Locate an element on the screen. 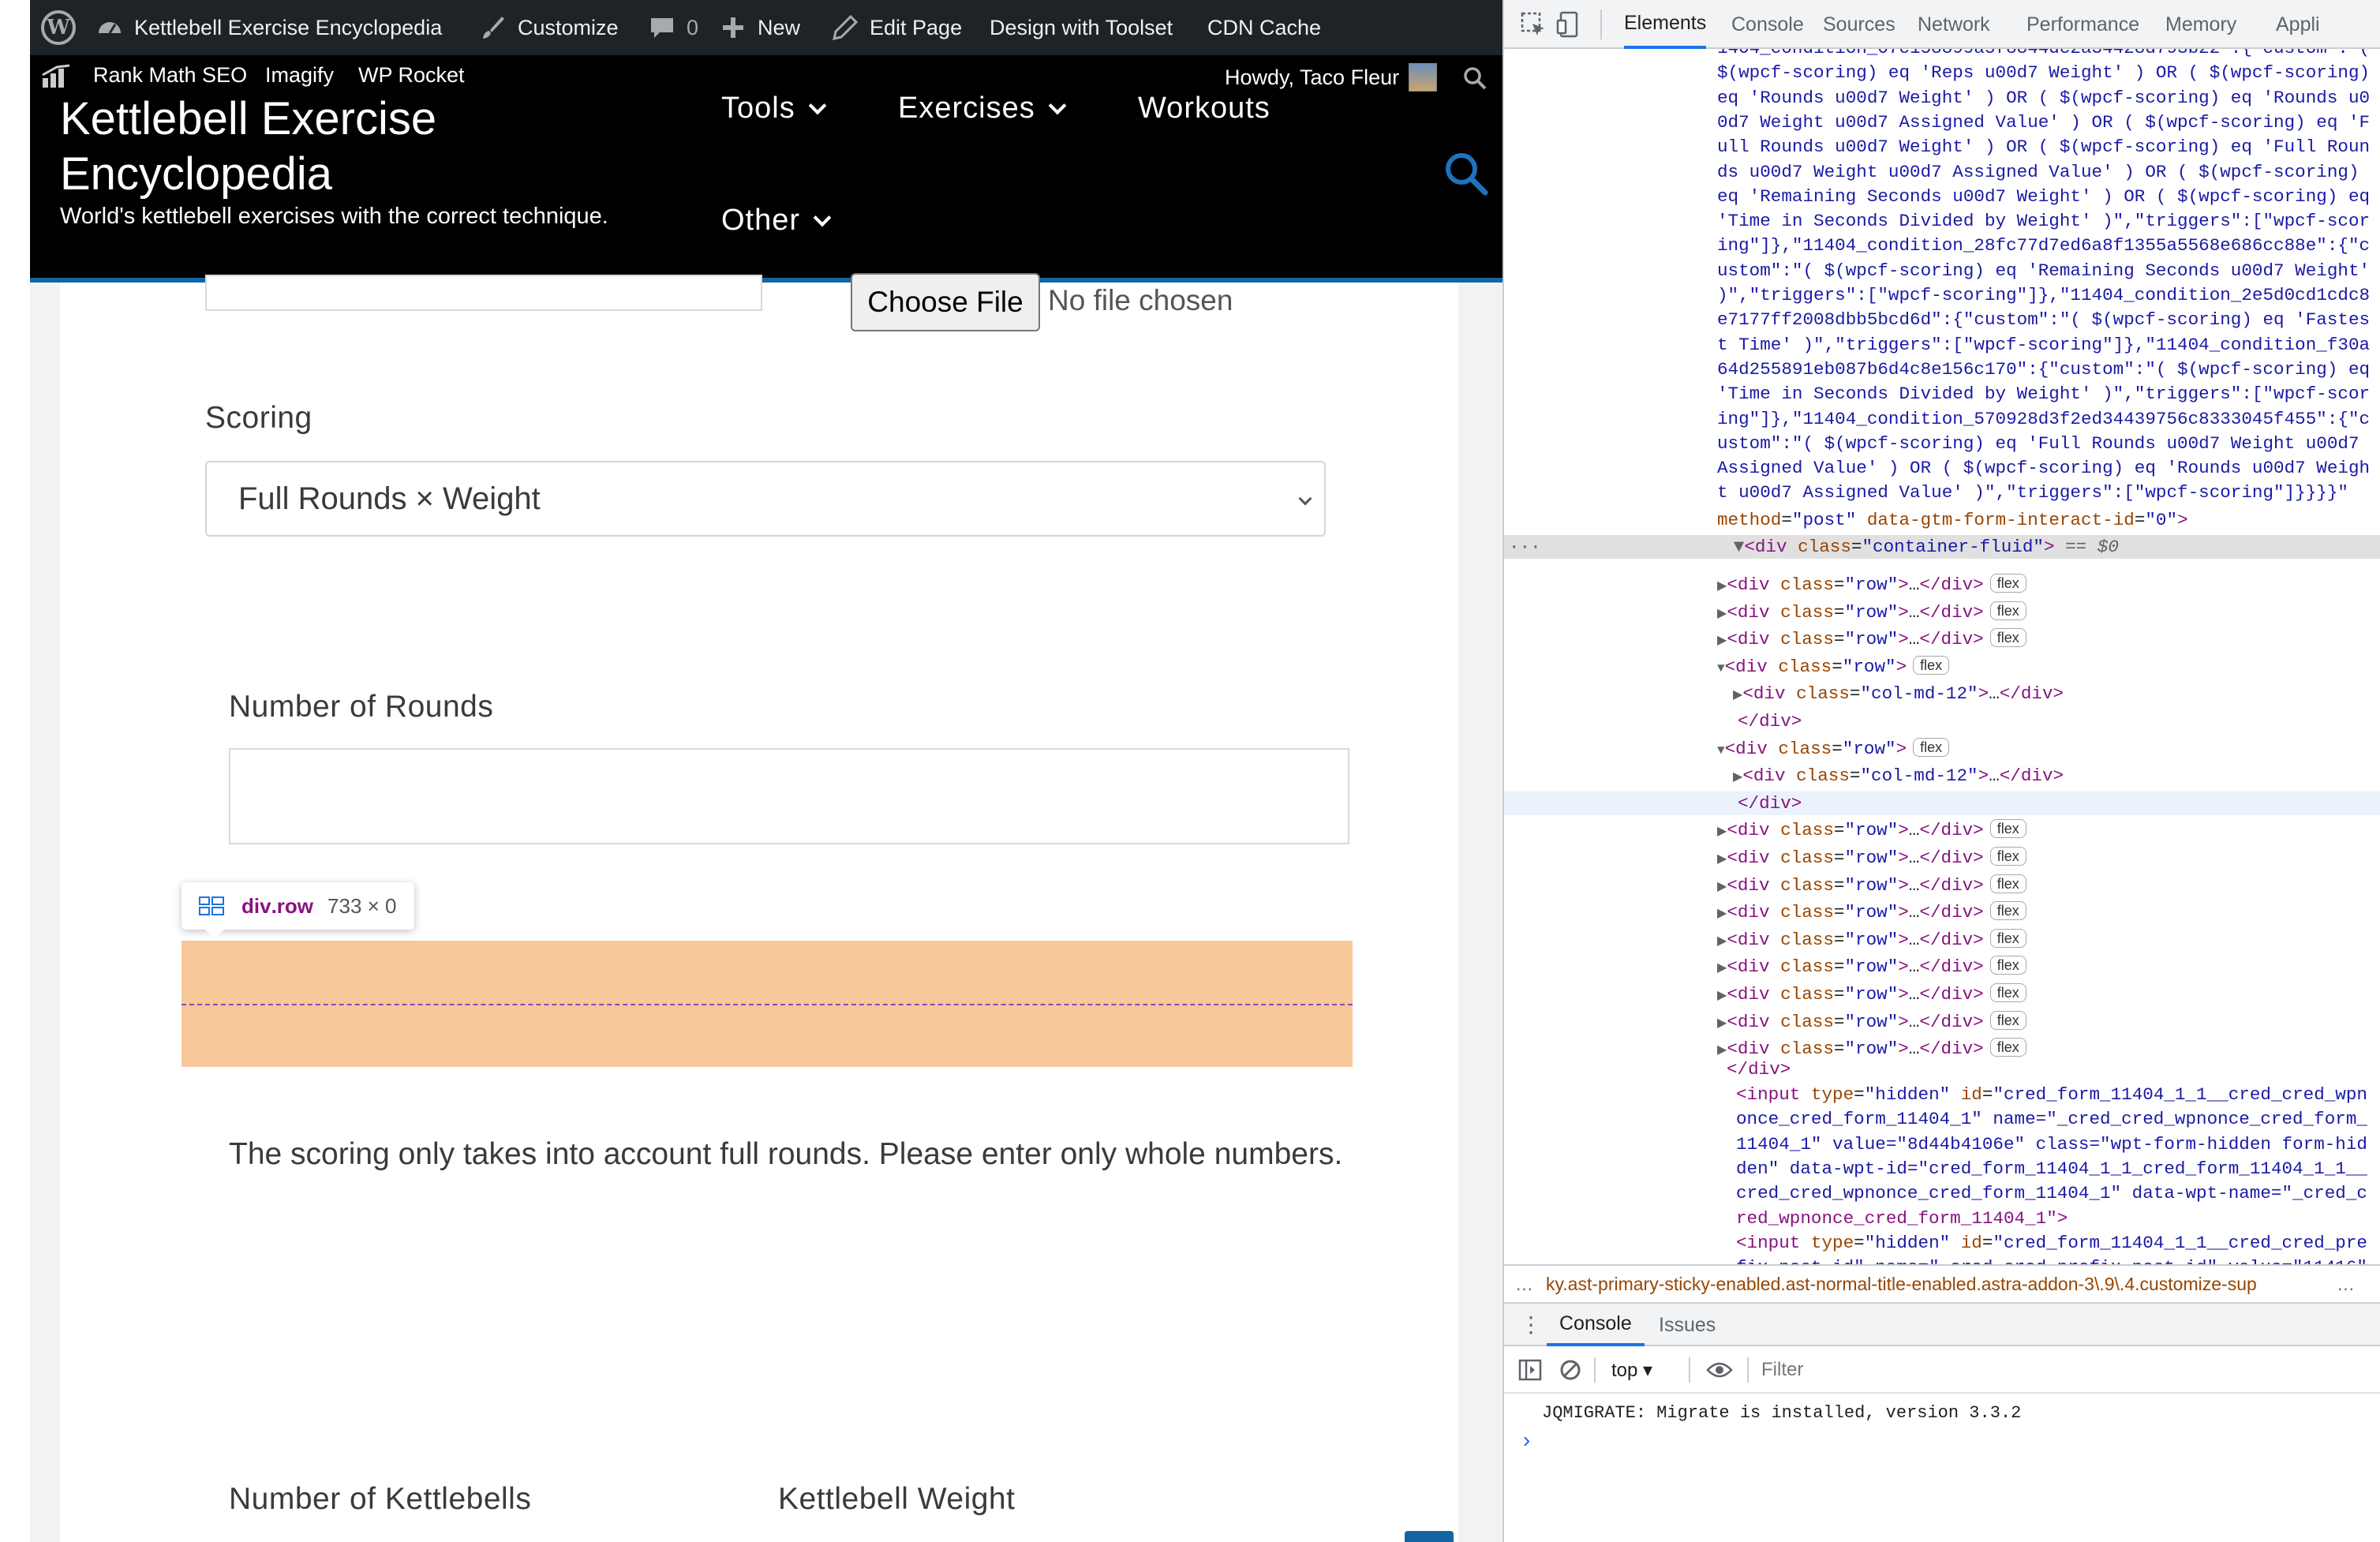 This screenshot has width=2380, height=1542. admin-customize-link: Customize is located at coordinates (549, 27).